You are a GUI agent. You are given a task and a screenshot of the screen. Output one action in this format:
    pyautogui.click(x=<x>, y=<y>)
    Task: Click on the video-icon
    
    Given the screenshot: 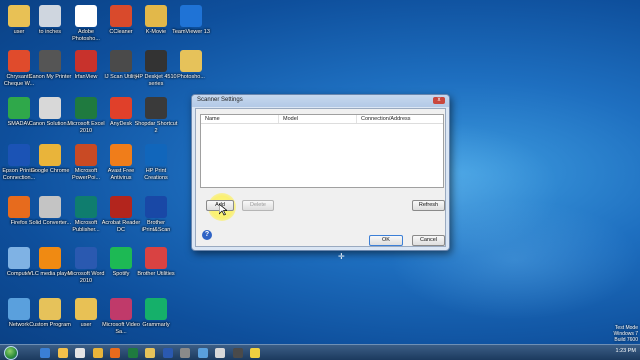 What is the action you would take?
    pyautogui.click(x=121, y=309)
    